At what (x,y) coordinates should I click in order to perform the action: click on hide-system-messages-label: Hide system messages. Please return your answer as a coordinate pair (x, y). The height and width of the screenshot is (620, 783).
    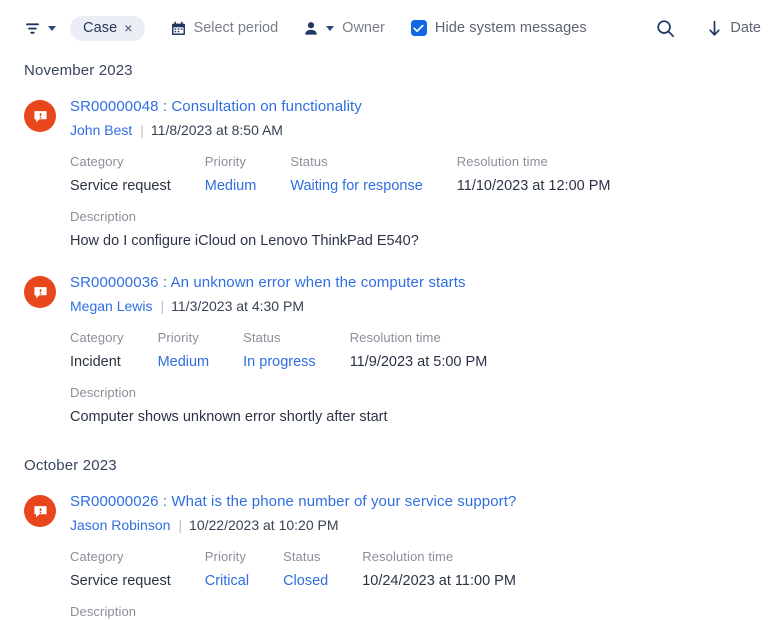
    Looking at the image, I should click on (510, 28).